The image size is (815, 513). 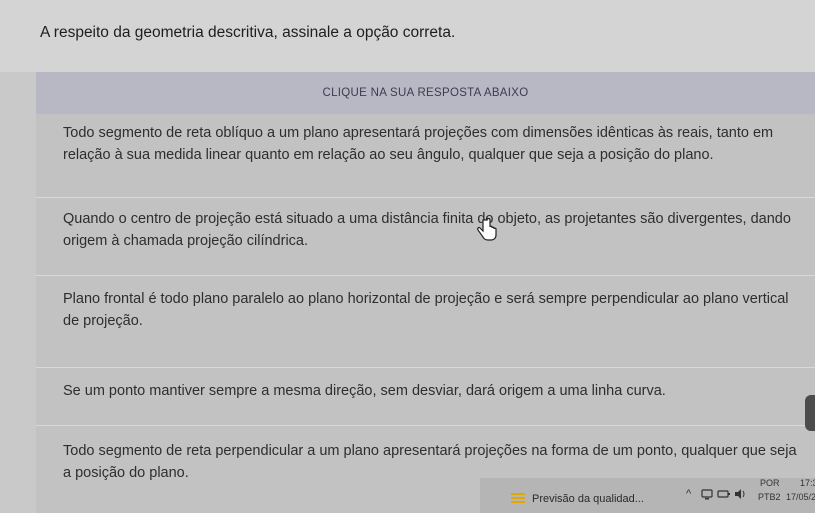 What do you see at coordinates (807, 483) in the screenshot?
I see `clock-time: 17:3` at bounding box center [807, 483].